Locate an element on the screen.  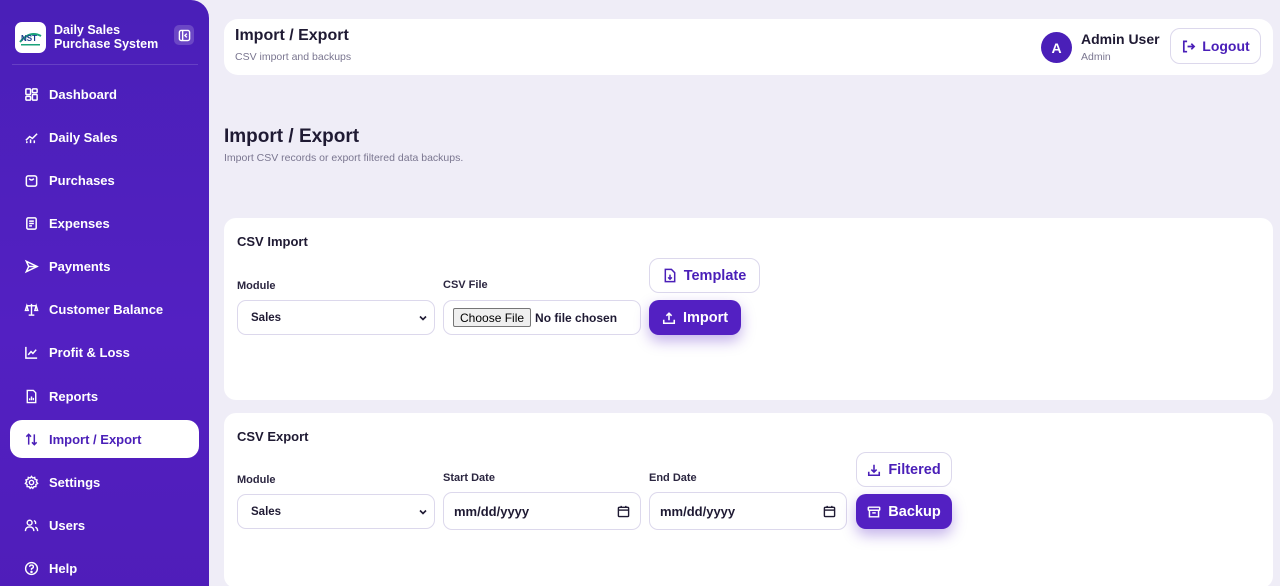
avatar: A is located at coordinates (1056, 47).